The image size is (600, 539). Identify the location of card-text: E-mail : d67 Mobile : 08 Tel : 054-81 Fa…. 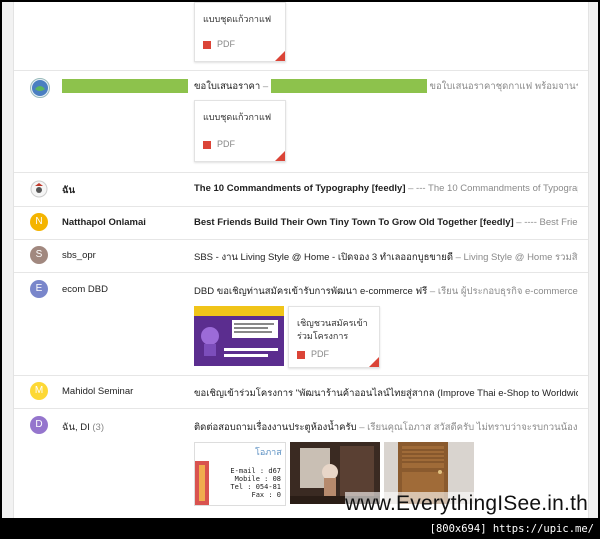
(255, 483).